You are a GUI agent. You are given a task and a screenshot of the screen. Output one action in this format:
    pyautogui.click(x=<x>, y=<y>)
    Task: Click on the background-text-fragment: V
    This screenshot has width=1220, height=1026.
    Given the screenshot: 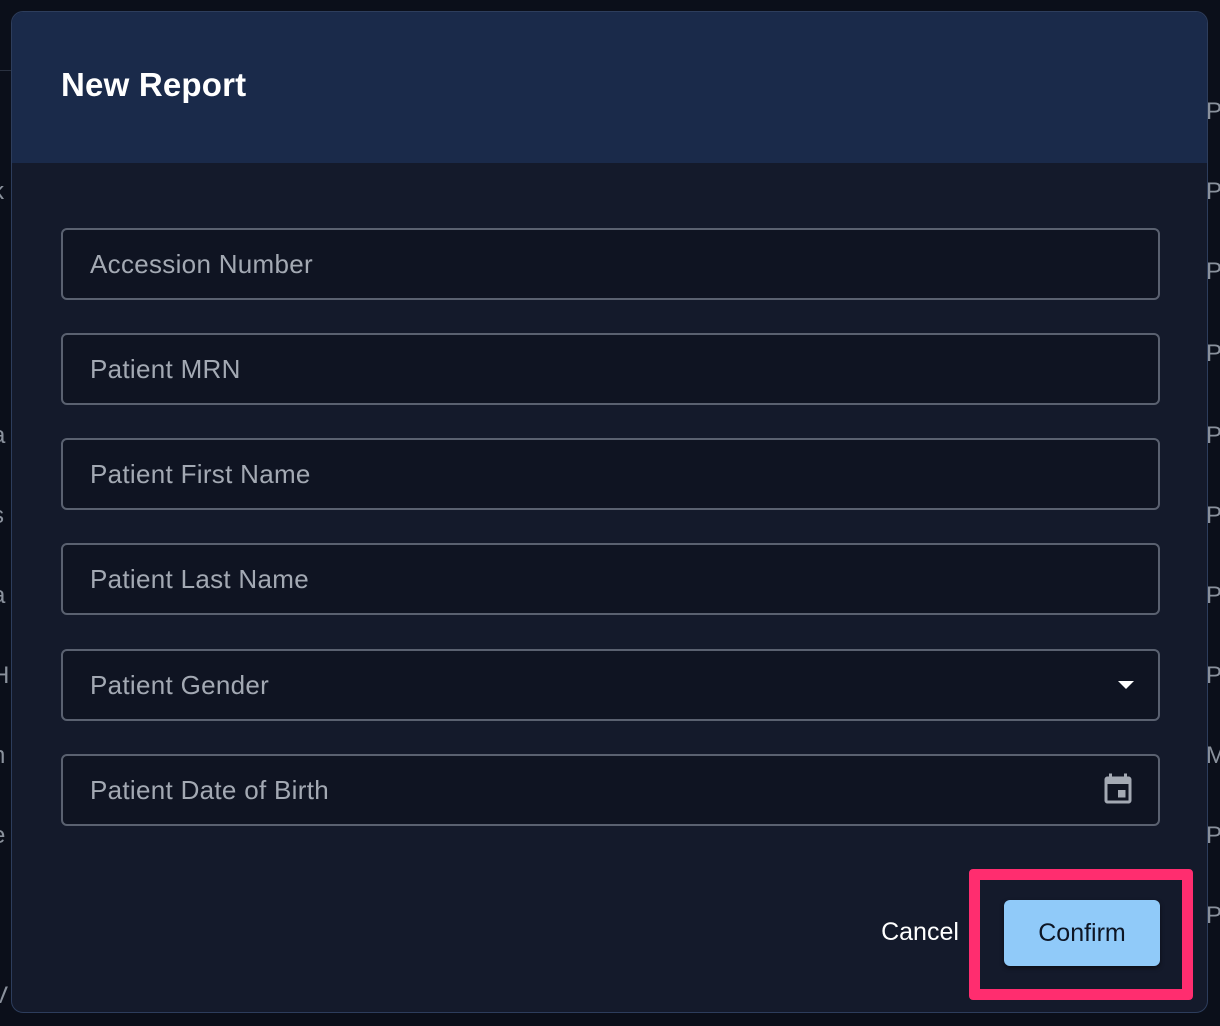 What is the action you would take?
    pyautogui.click(x=4, y=995)
    